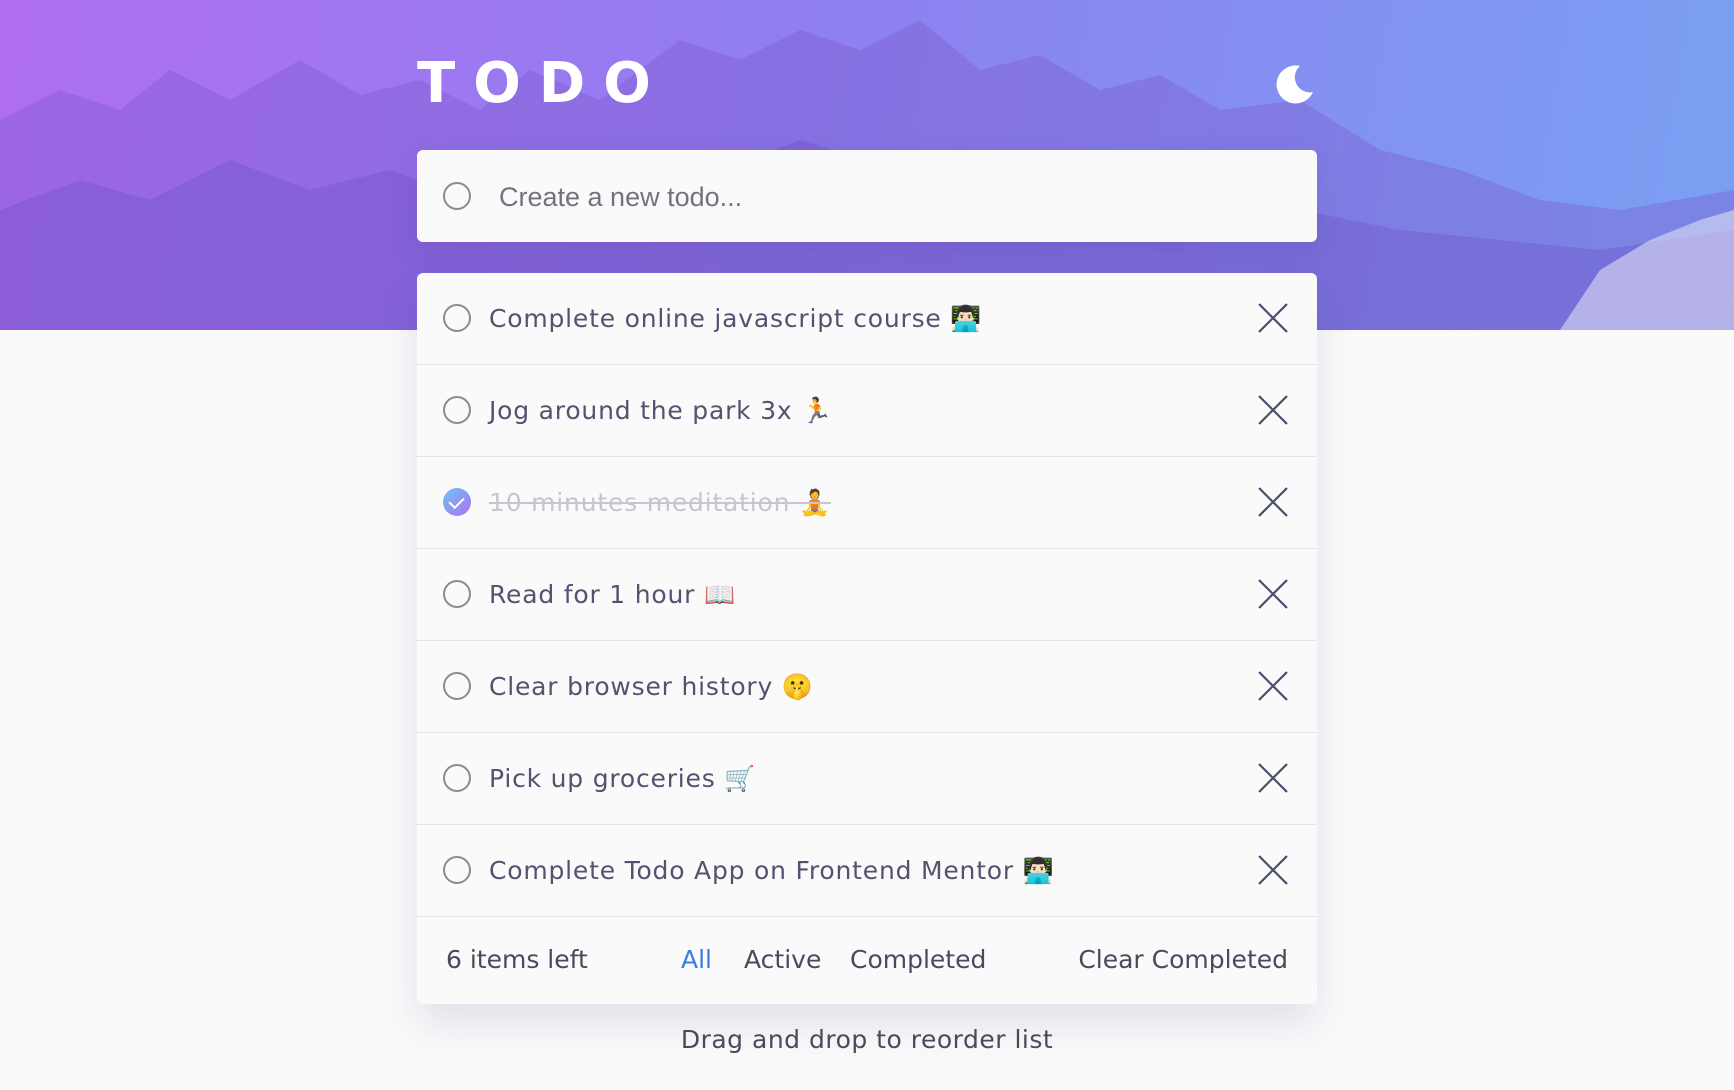  What do you see at coordinates (660, 502) in the screenshot?
I see `todo-text: 10 minutes meditation 🧘` at bounding box center [660, 502].